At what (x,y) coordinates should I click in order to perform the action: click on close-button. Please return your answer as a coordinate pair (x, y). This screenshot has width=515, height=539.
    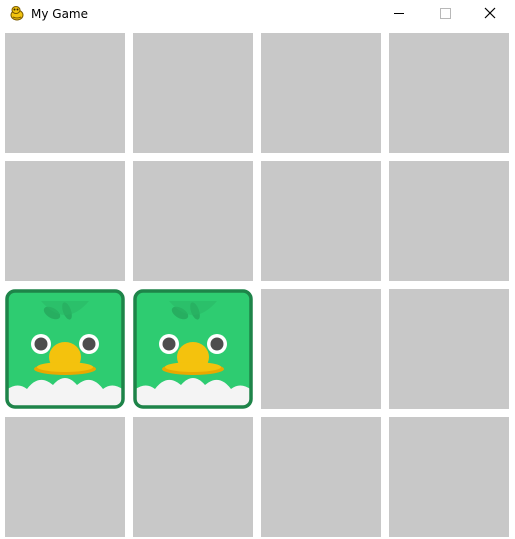
    Looking at the image, I should click on (491, 14).